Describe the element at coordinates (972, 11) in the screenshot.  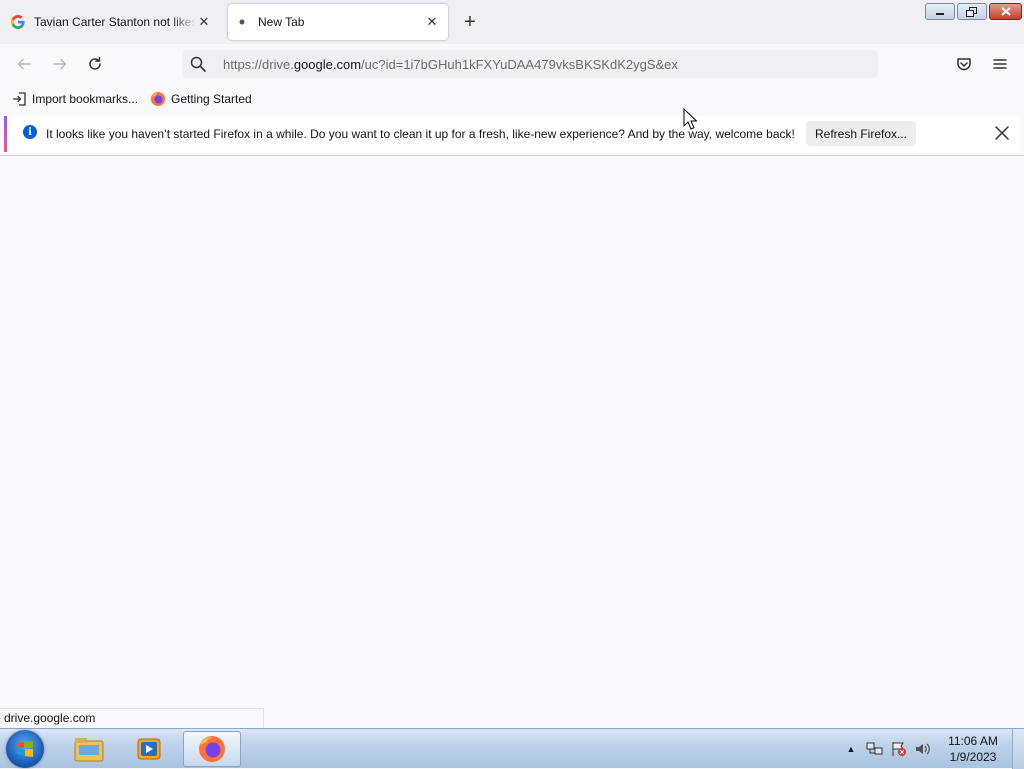
I see `restore-button` at that location.